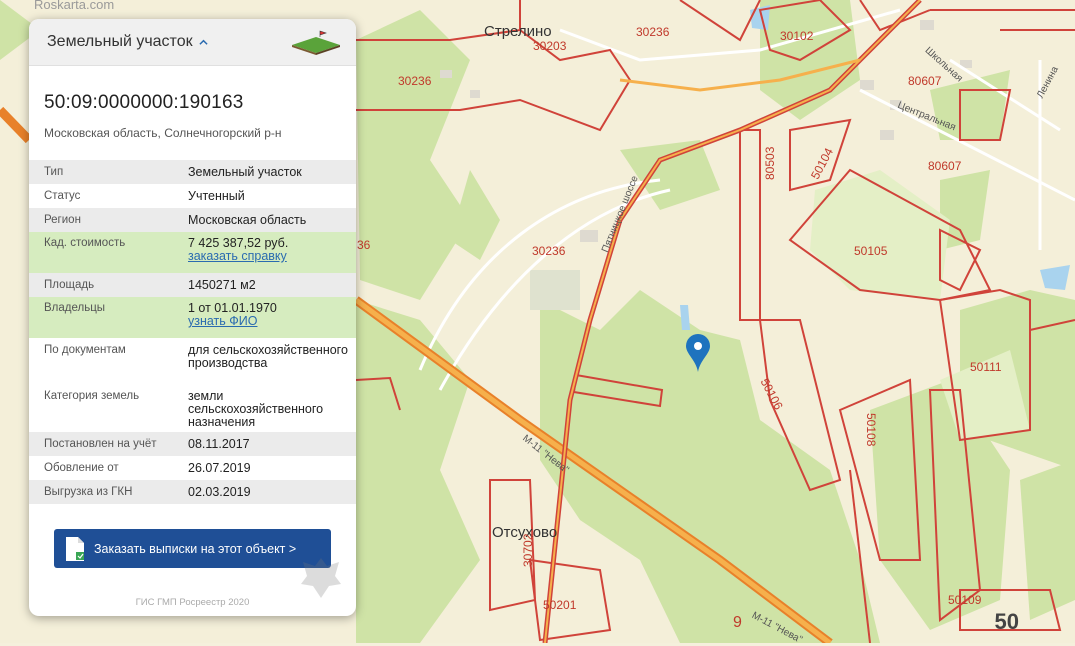 The height and width of the screenshot is (646, 1075). Describe the element at coordinates (222, 285) in the screenshot. I see `row-value: 1450271 м2` at that location.